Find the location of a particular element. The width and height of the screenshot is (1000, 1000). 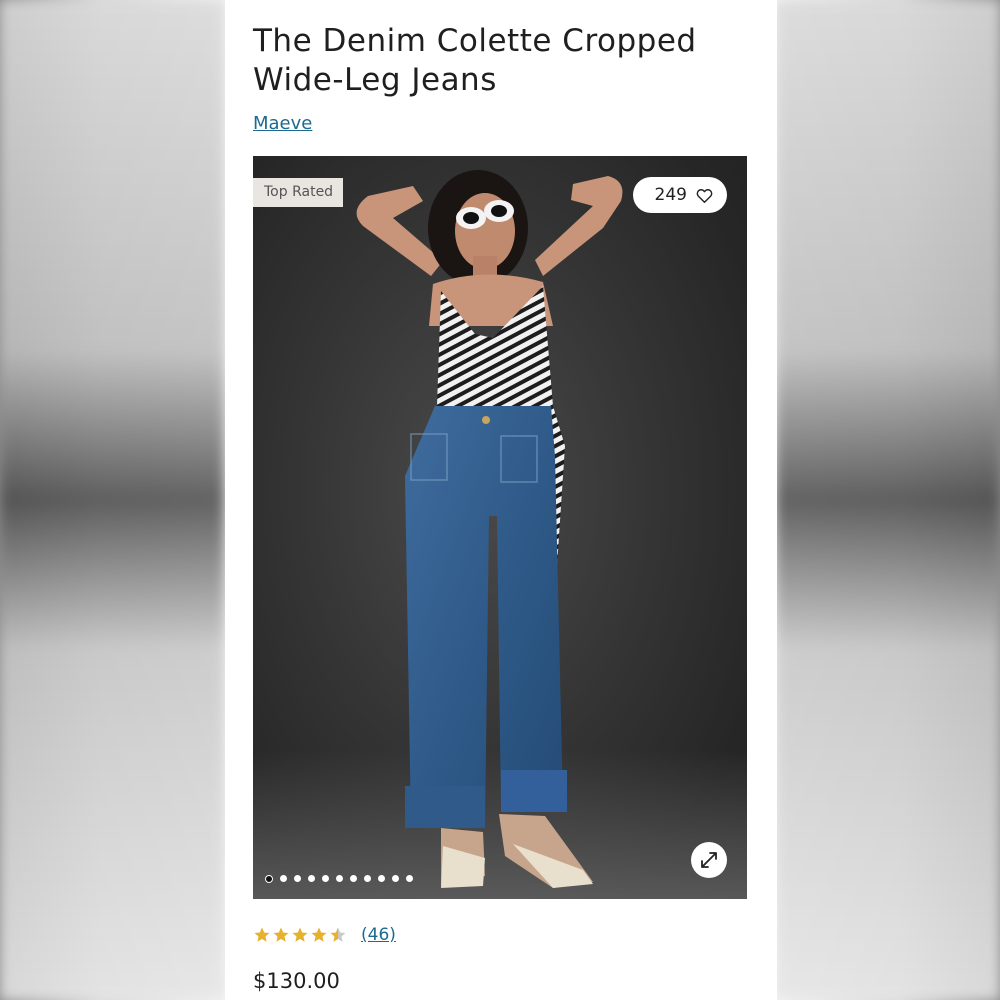

reviews-link: (46) is located at coordinates (378, 935).